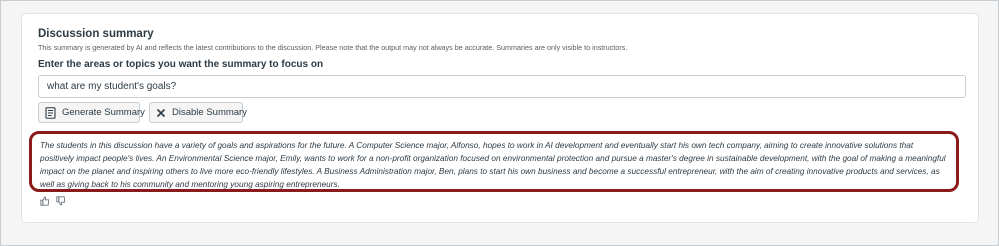  Describe the element at coordinates (502, 86) in the screenshot. I see `focus-input` at that location.